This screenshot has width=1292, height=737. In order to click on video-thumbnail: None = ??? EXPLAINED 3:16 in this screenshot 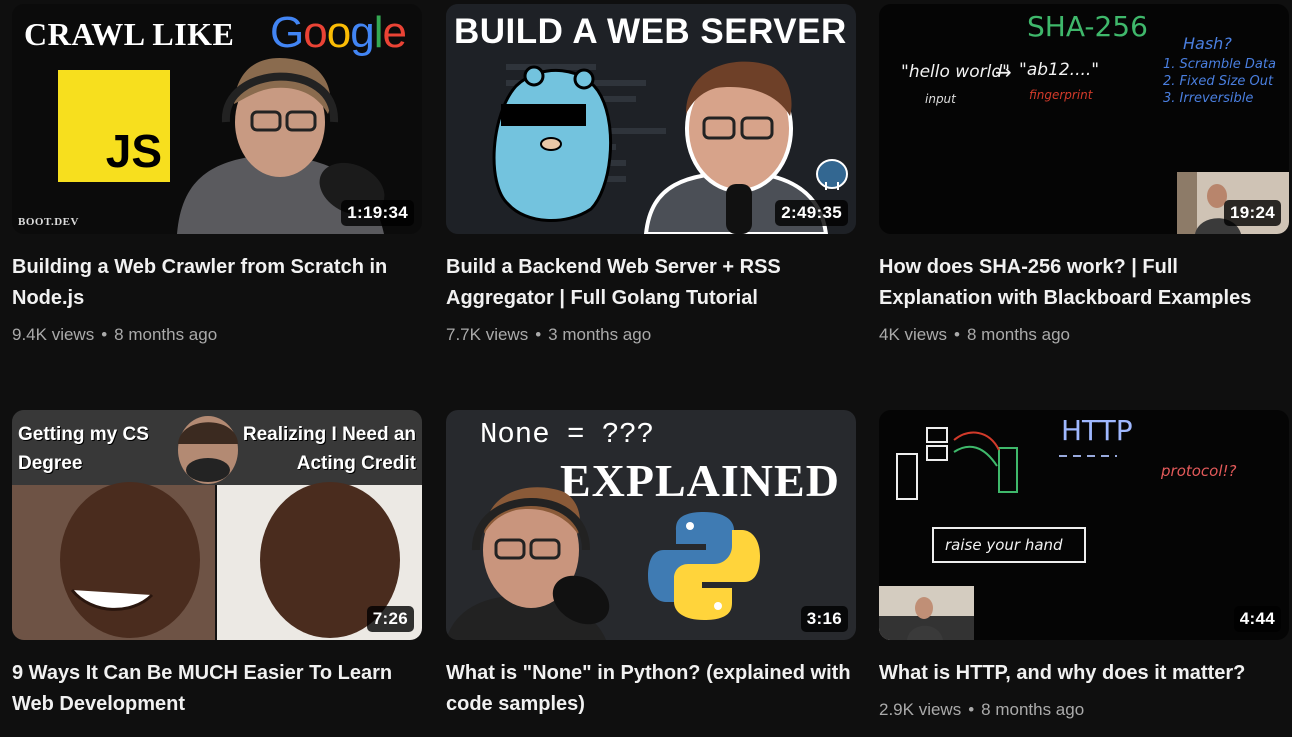, I will do `click(651, 525)`.